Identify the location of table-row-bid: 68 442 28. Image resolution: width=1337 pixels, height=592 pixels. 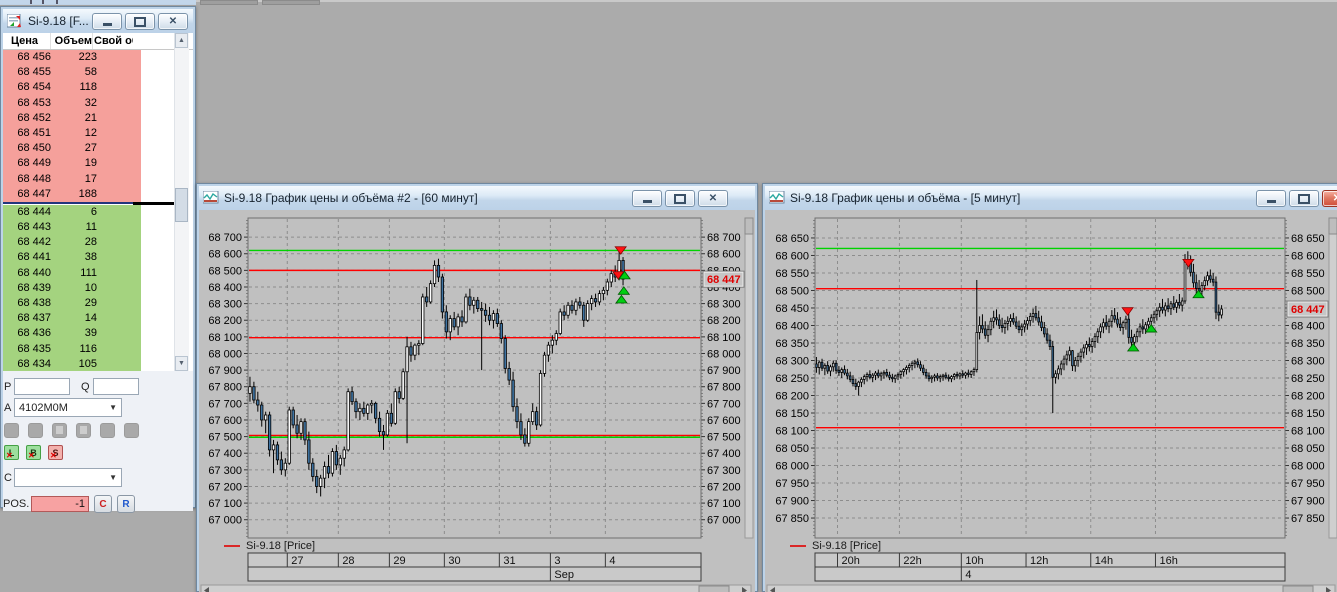
(98, 243).